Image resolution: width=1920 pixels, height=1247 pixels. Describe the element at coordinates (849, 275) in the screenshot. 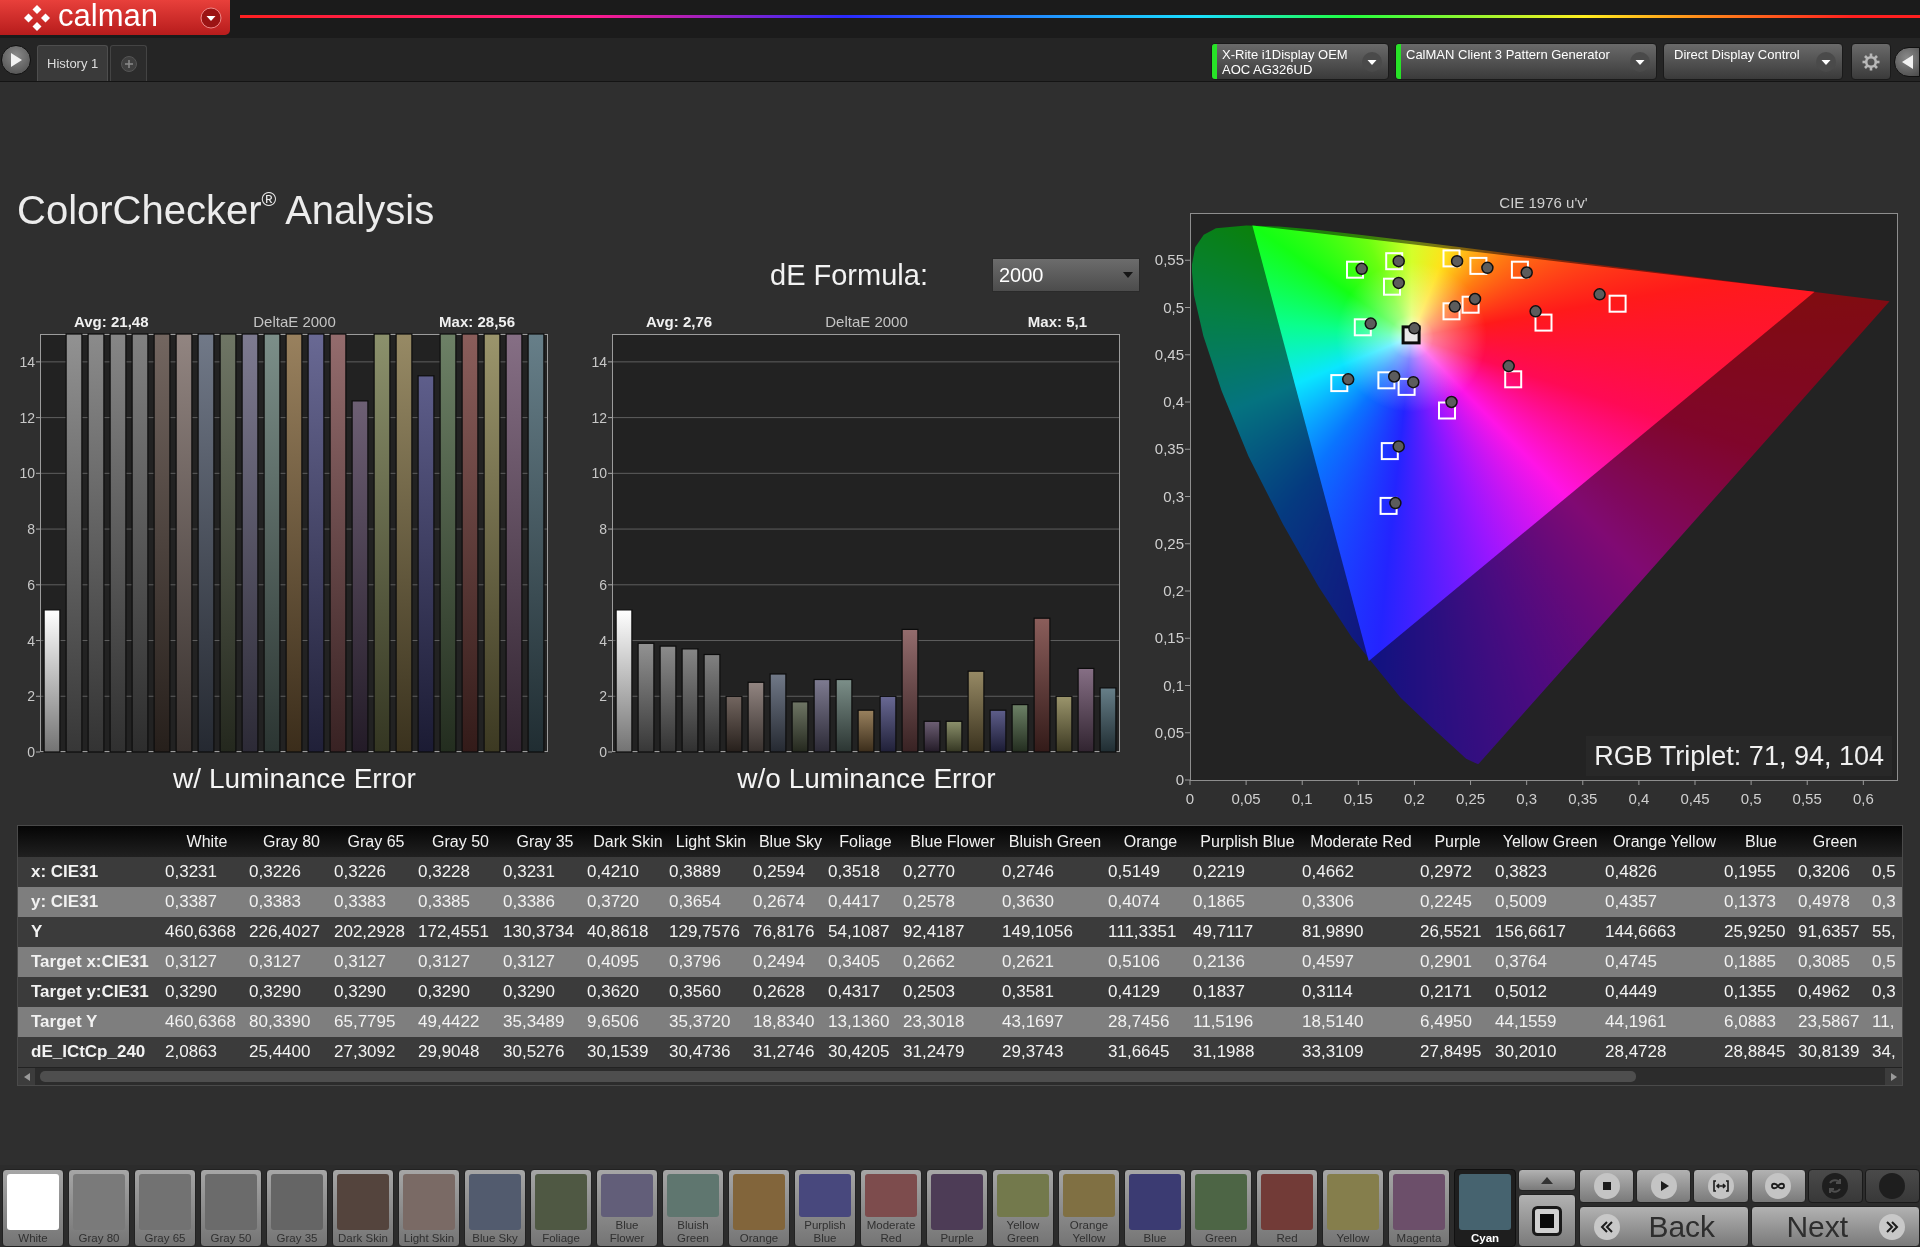

I see `field-label: dE Formula:` at that location.